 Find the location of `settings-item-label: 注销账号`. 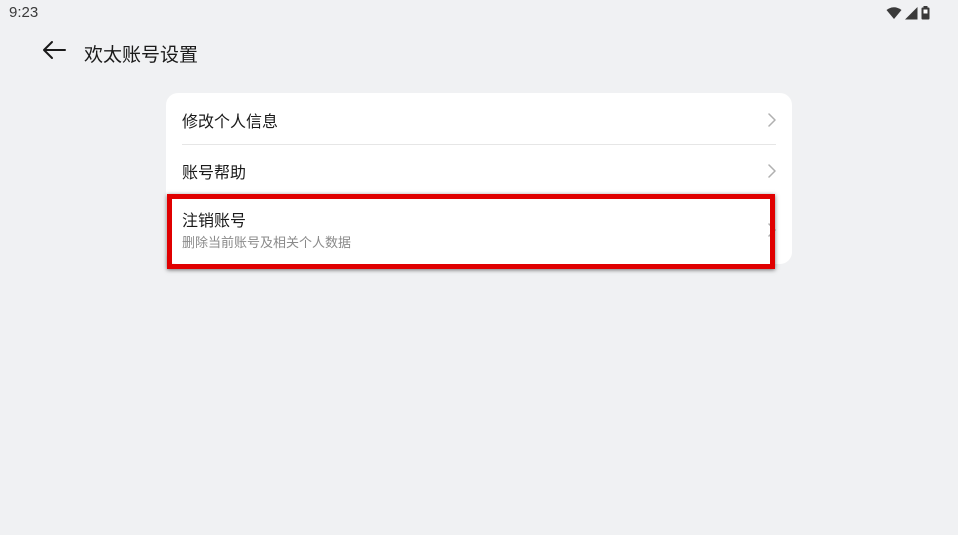

settings-item-label: 注销账号 is located at coordinates (214, 220).